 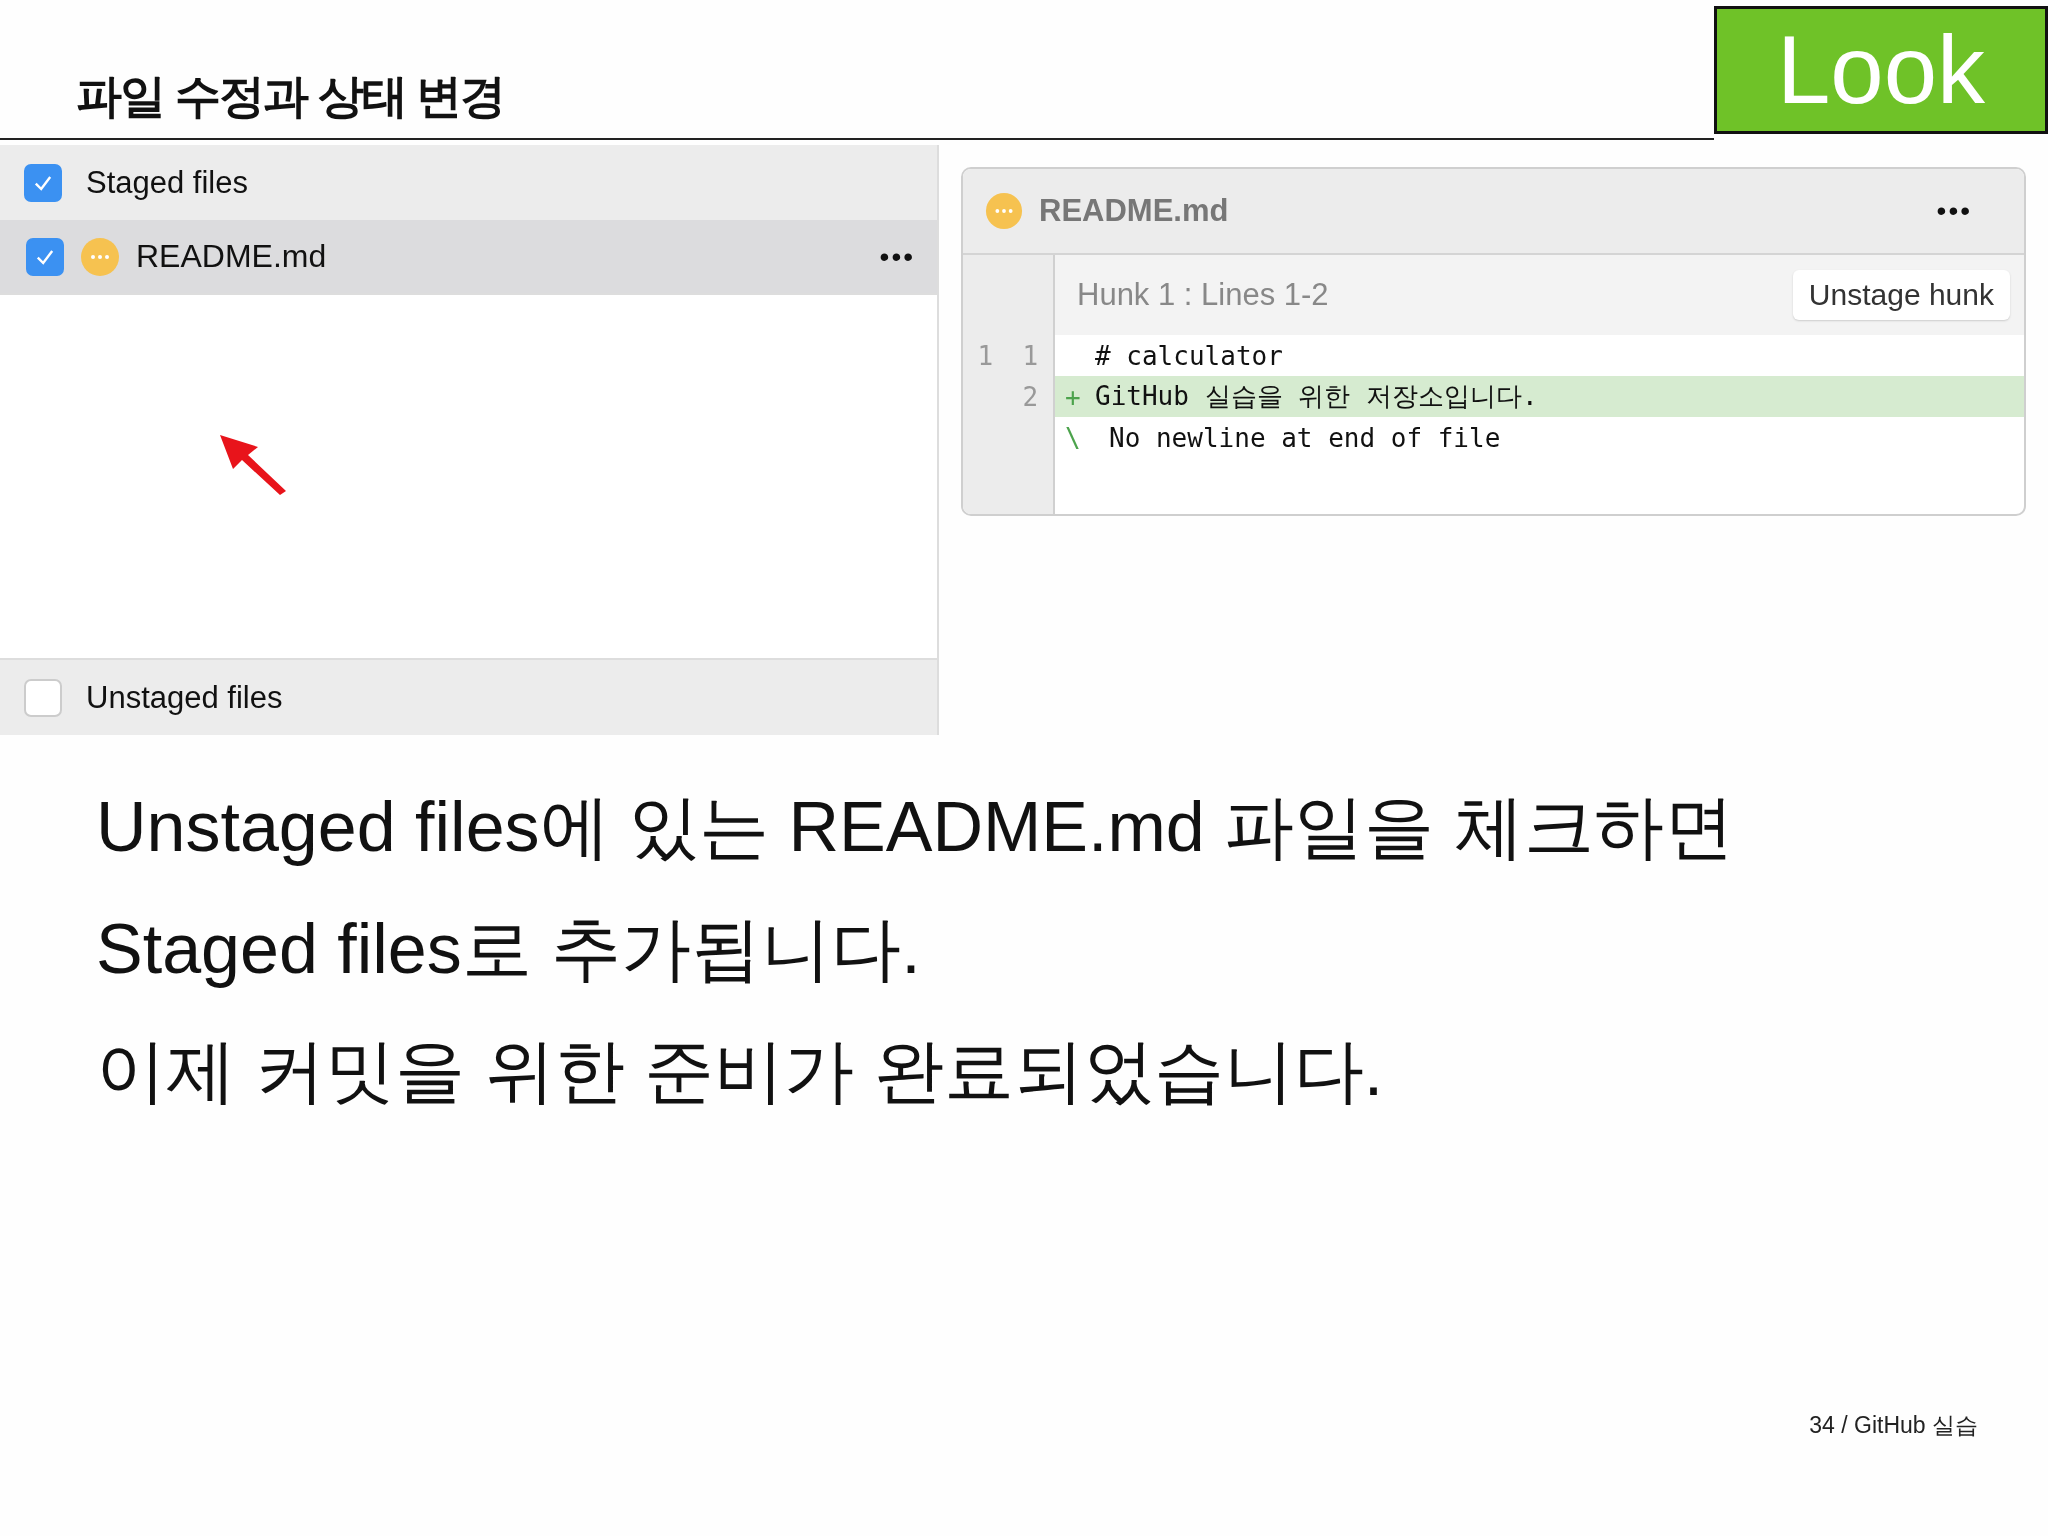 I want to click on body-text: 이제 커밋을 위한 준비가 완료되었습니다., so click(x=740, y=1071).